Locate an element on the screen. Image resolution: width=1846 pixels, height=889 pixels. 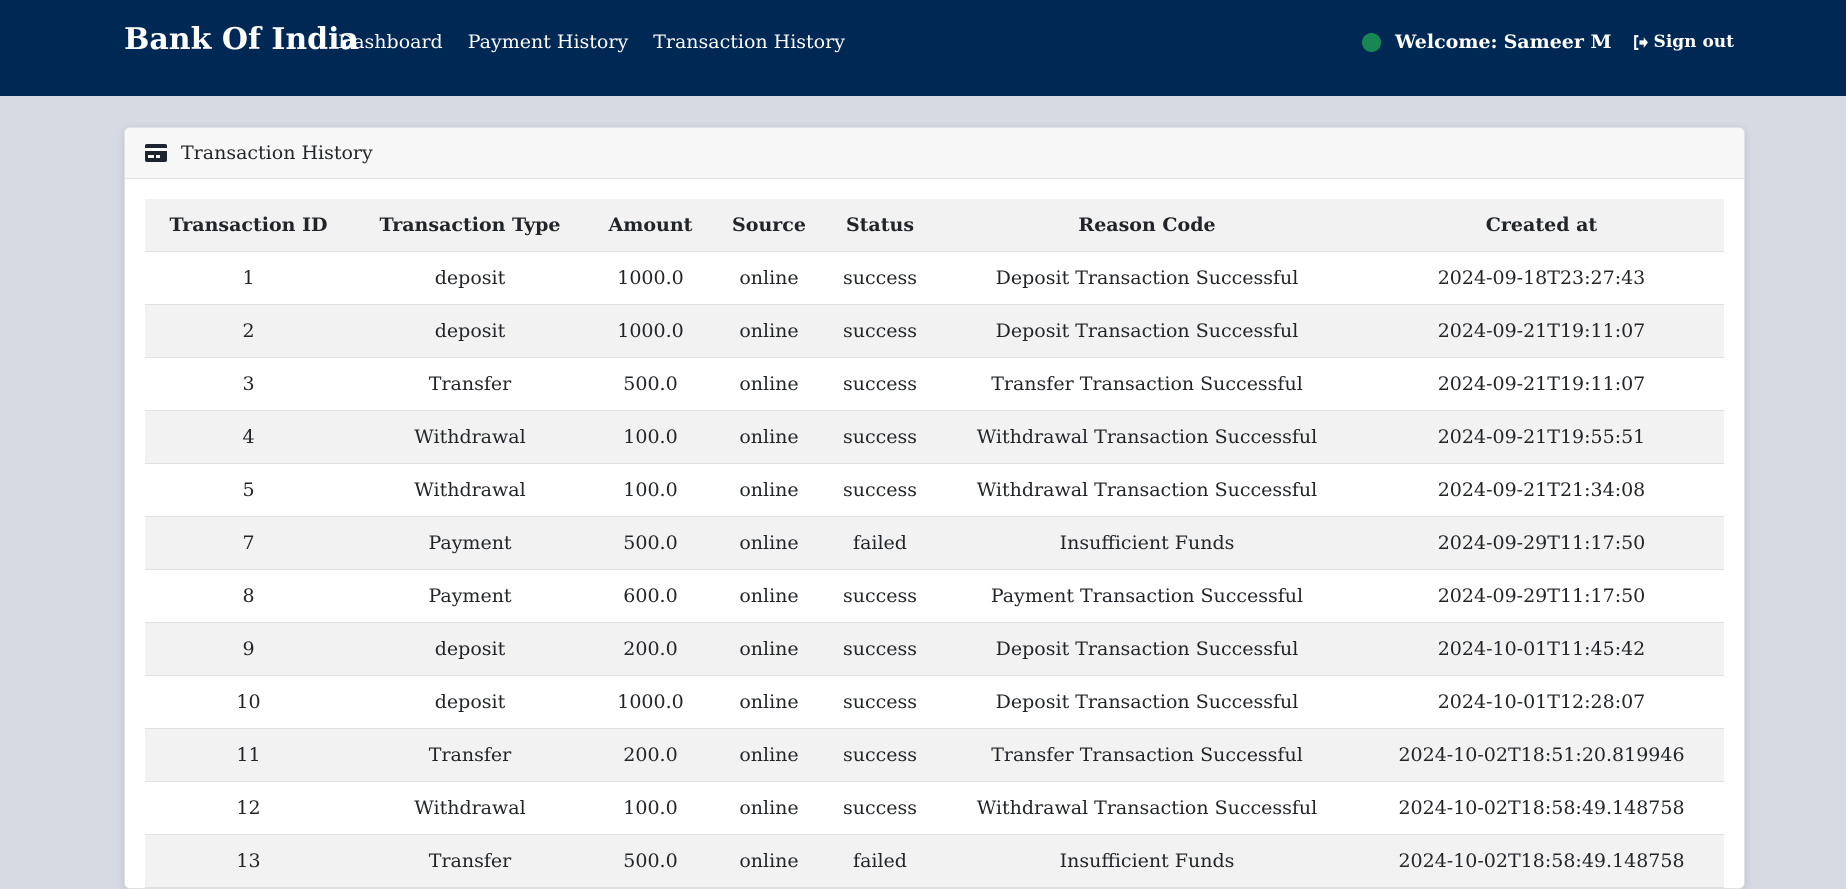
amount-cell: 600.0 is located at coordinates (650, 596).